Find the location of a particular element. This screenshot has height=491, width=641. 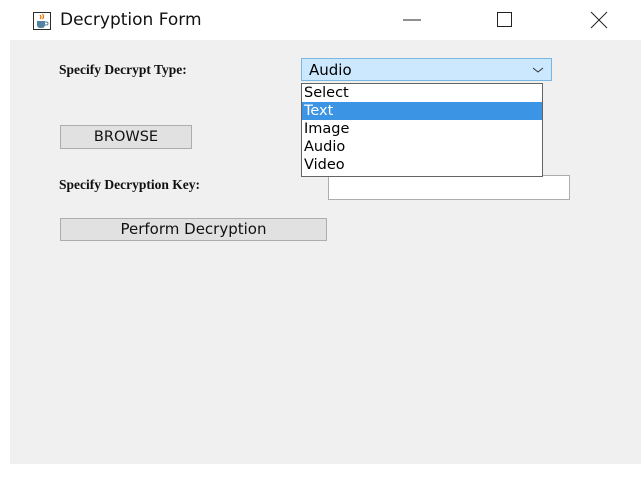

decrypt-type-label: Specify Decrypt Type: is located at coordinates (123, 69).